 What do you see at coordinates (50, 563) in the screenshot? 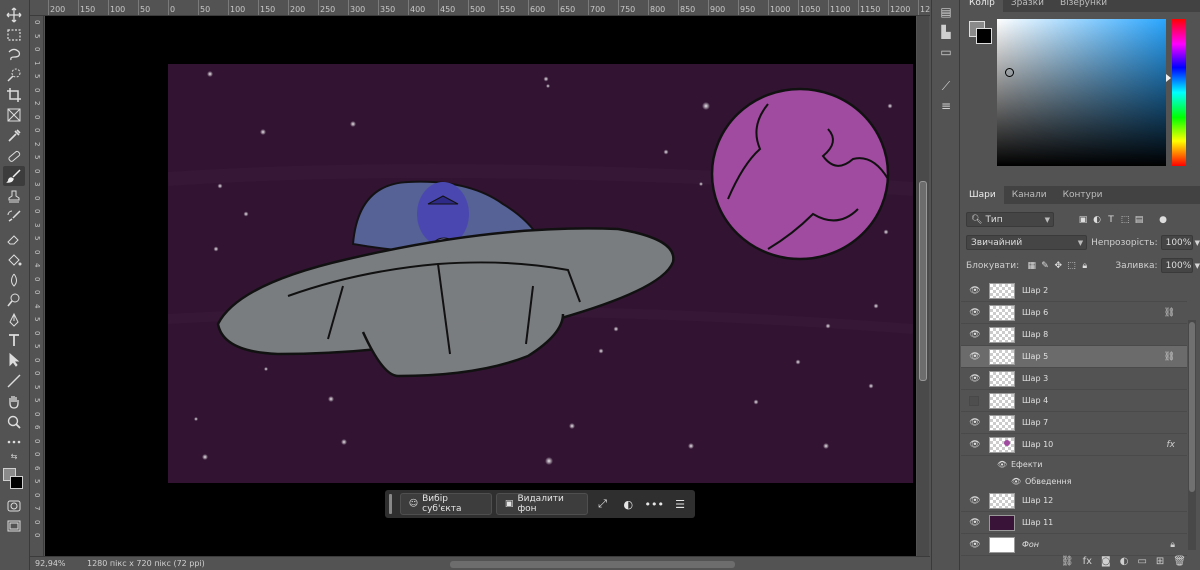
I see `zoom-level: 92,94%` at bounding box center [50, 563].